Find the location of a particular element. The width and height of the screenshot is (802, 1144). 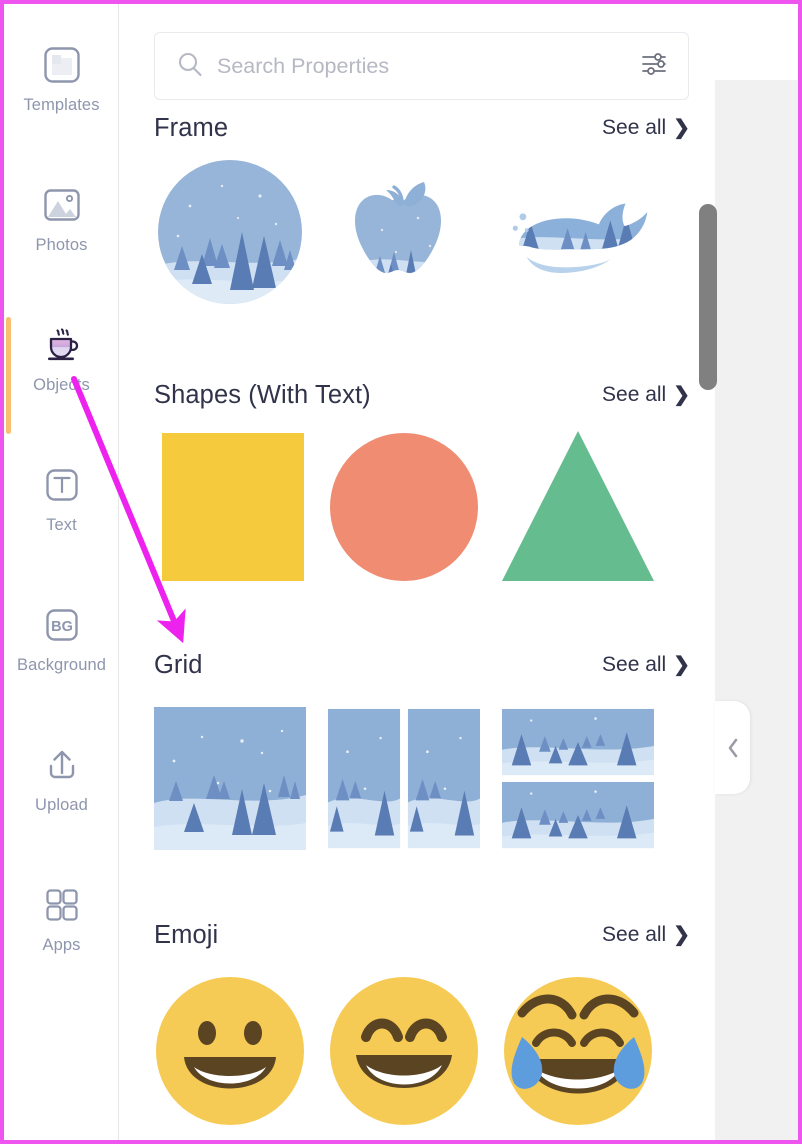

sidebar-item-label: Photos is located at coordinates (61, 245).